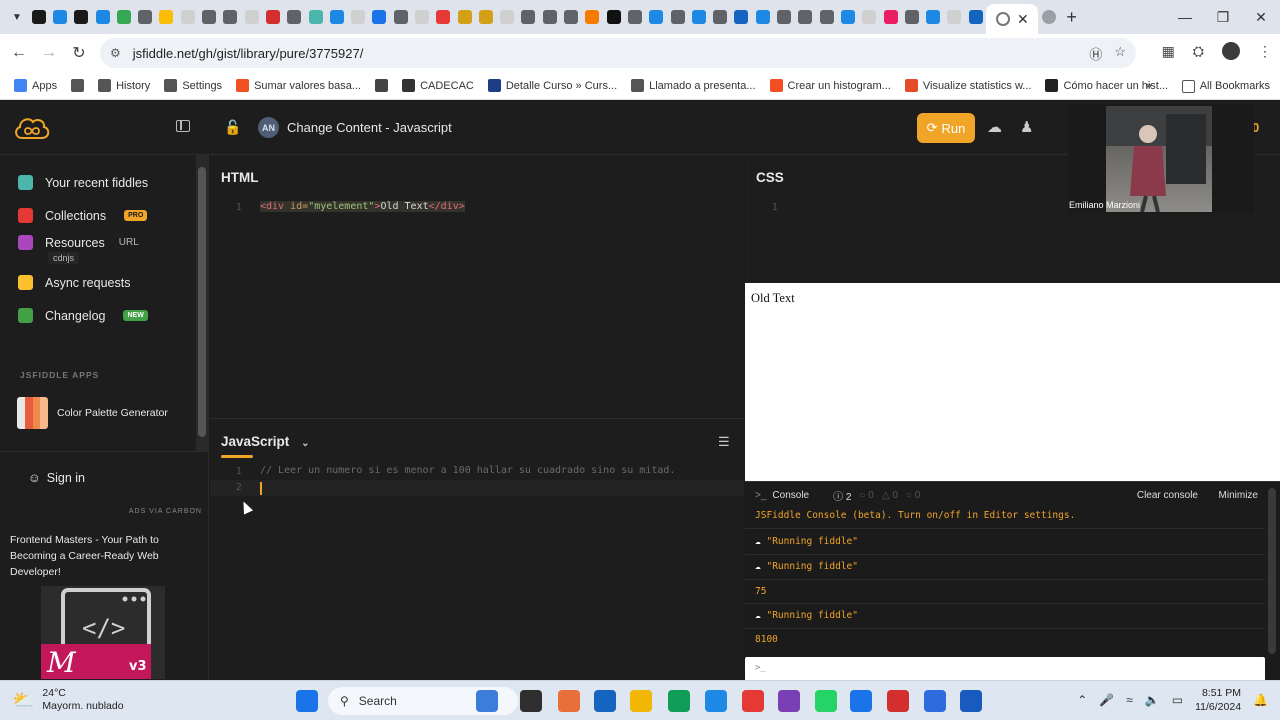 This screenshot has width=1280, height=720. I want to click on profile-avatar, so click(1231, 51).